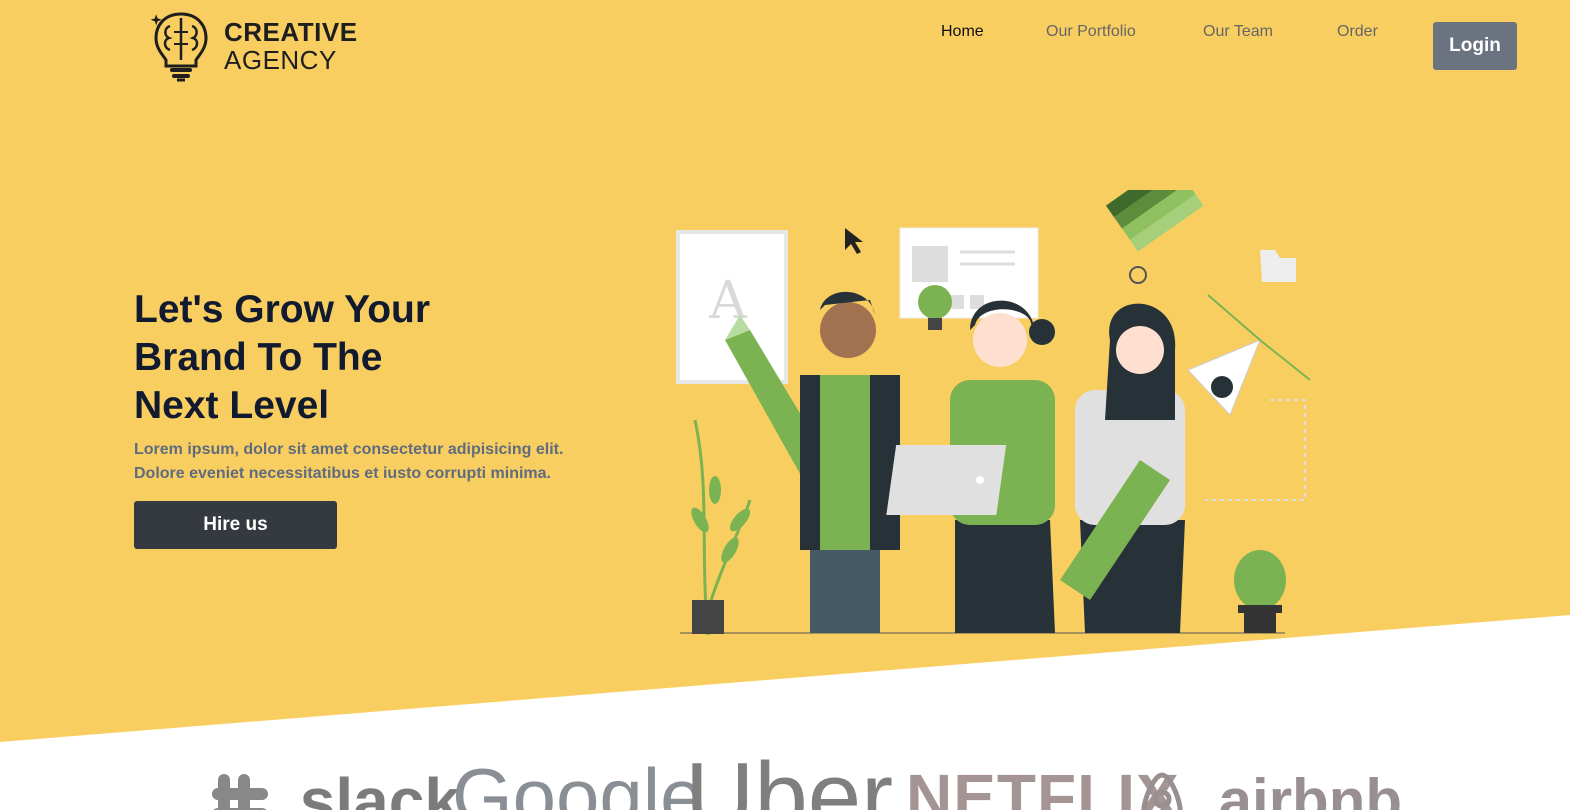 The height and width of the screenshot is (810, 1570). What do you see at coordinates (280, 60) in the screenshot?
I see `brand-name-line2: AGENCY` at bounding box center [280, 60].